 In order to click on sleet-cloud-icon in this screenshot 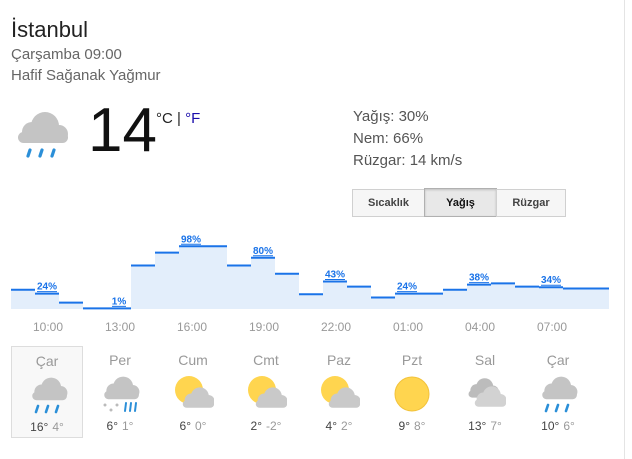, I will do `click(121, 394)`.